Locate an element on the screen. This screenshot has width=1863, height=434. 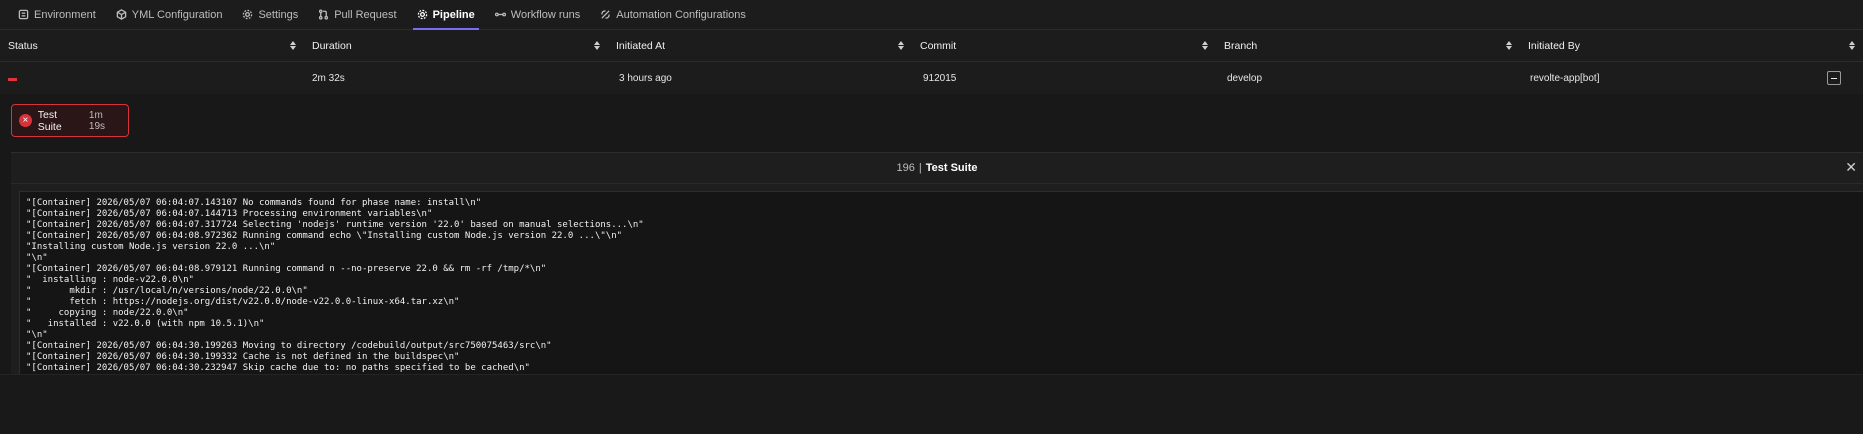
collapse-row-button is located at coordinates (1834, 78).